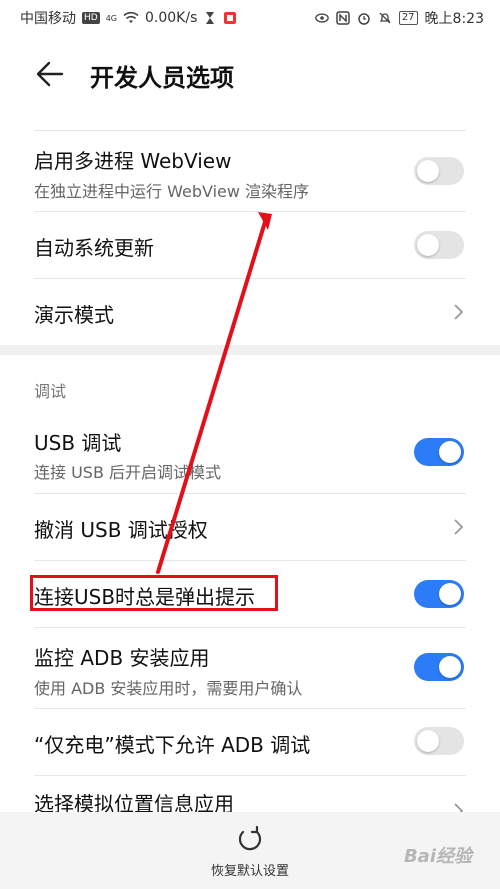 Image resolution: width=500 pixels, height=889 pixels. I want to click on setting-multiprocess-webview: 启用多进程 WebView 在独立进程中运行 WebView 渲染程序, so click(250, 171).